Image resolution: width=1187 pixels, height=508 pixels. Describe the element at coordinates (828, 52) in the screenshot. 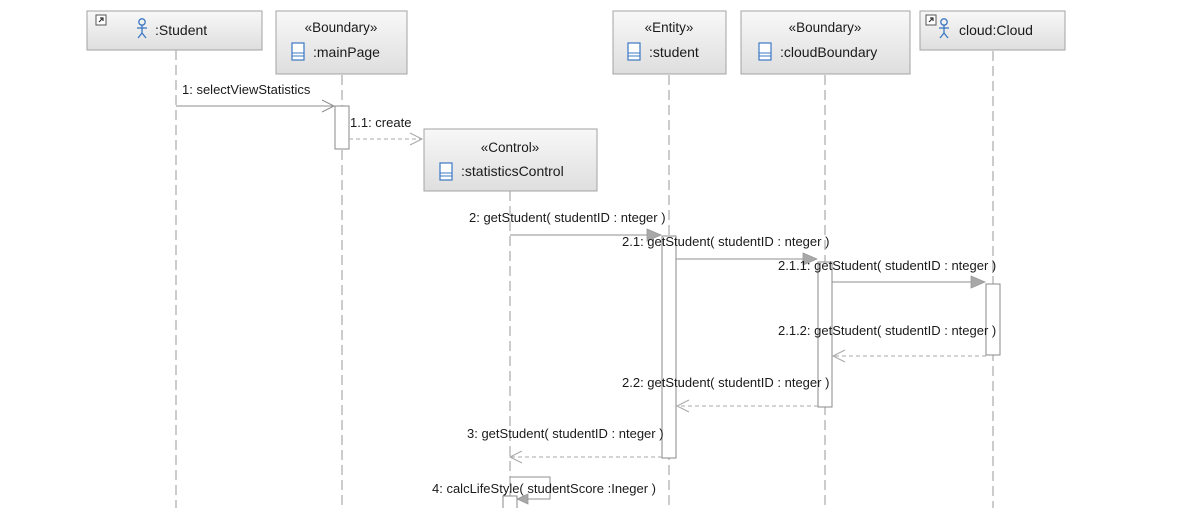

I see `lifeline-name: :cloudBoundary` at that location.